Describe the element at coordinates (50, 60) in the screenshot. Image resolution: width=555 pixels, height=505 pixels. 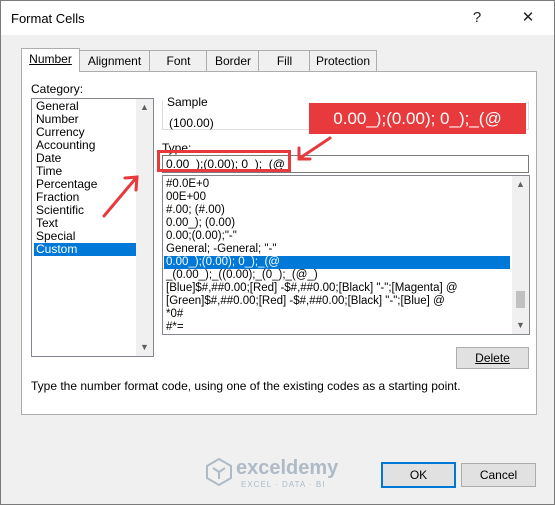
I see `tab-number: Number` at that location.